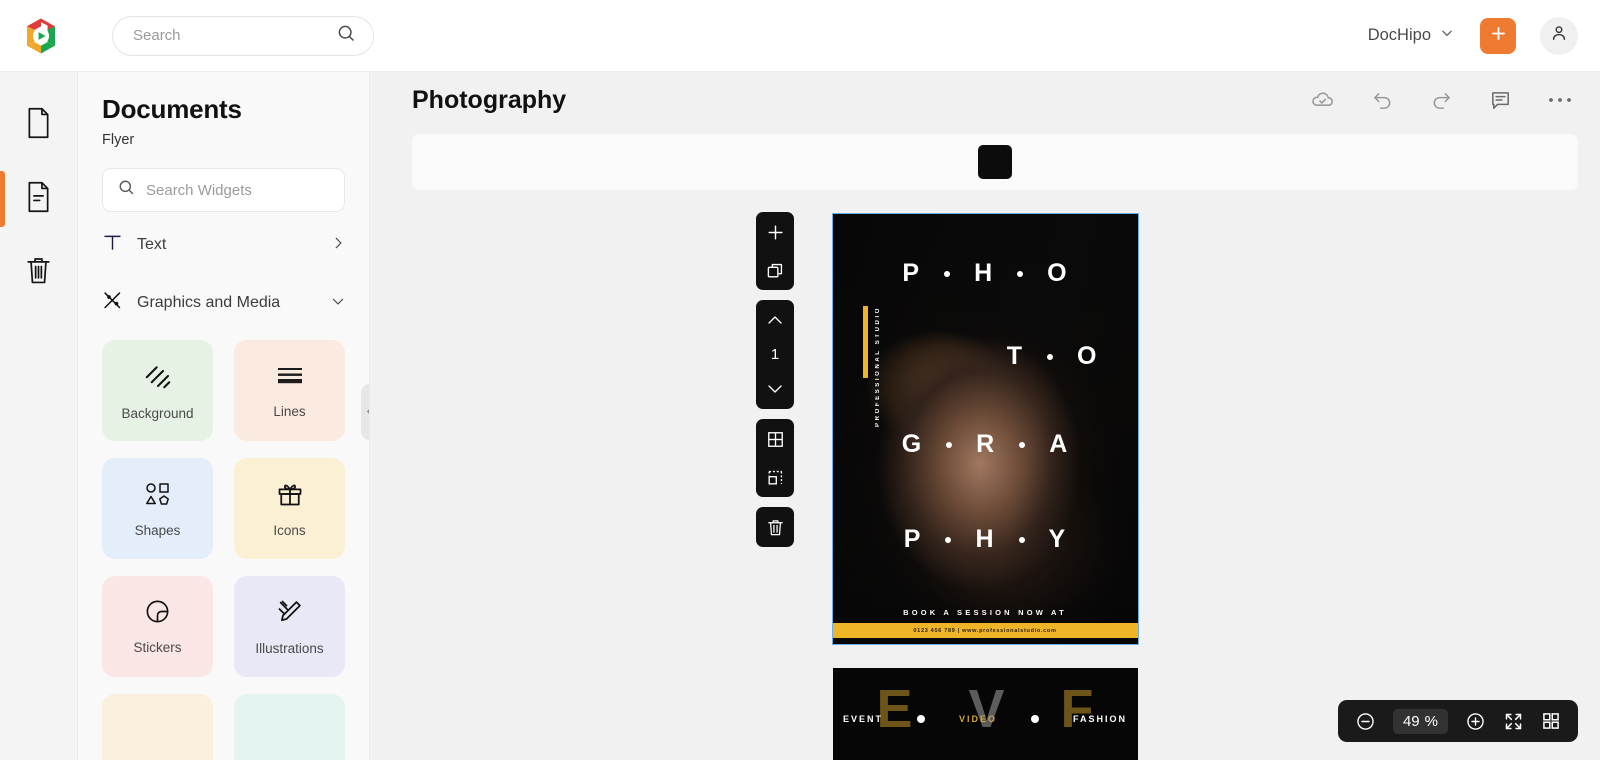  I want to click on flyer-letter: A, so click(1059, 444).